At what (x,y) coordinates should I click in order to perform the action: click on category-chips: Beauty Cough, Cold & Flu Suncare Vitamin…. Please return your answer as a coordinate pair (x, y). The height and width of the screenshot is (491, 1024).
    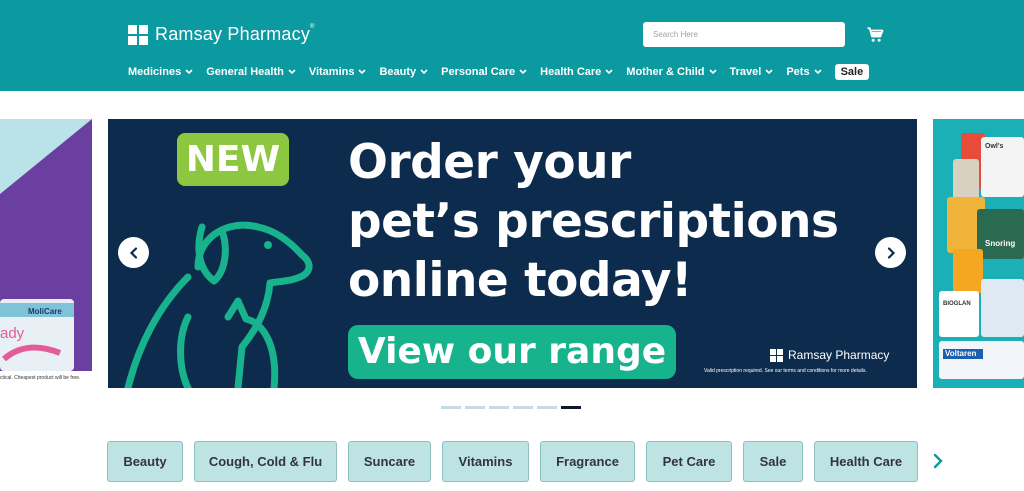
    Looking at the image, I should click on (518, 461).